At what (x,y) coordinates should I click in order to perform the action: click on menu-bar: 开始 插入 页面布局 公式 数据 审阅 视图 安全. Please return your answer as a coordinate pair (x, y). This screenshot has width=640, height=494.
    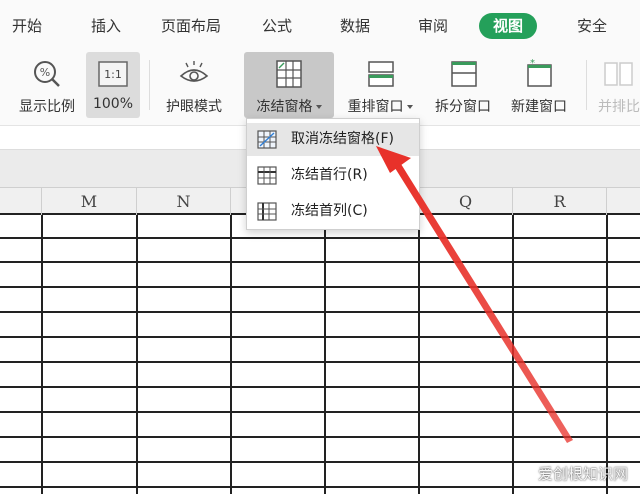
    Looking at the image, I should click on (320, 25).